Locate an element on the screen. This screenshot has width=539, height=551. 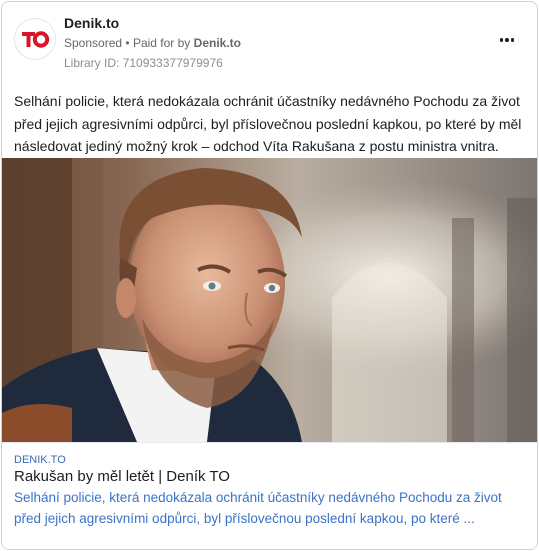
denik-to-logo-icon is located at coordinates (35, 39).